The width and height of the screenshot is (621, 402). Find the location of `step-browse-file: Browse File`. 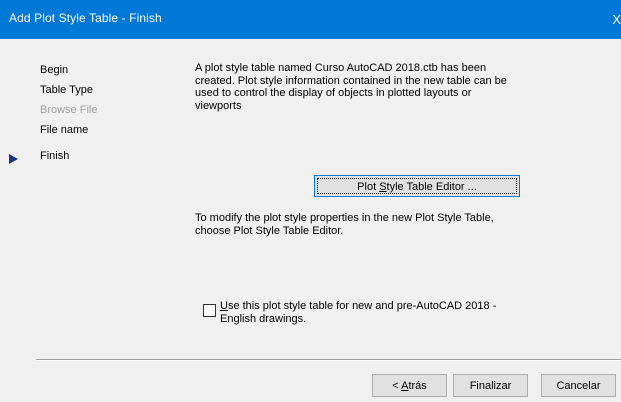

step-browse-file: Browse File is located at coordinates (69, 110).